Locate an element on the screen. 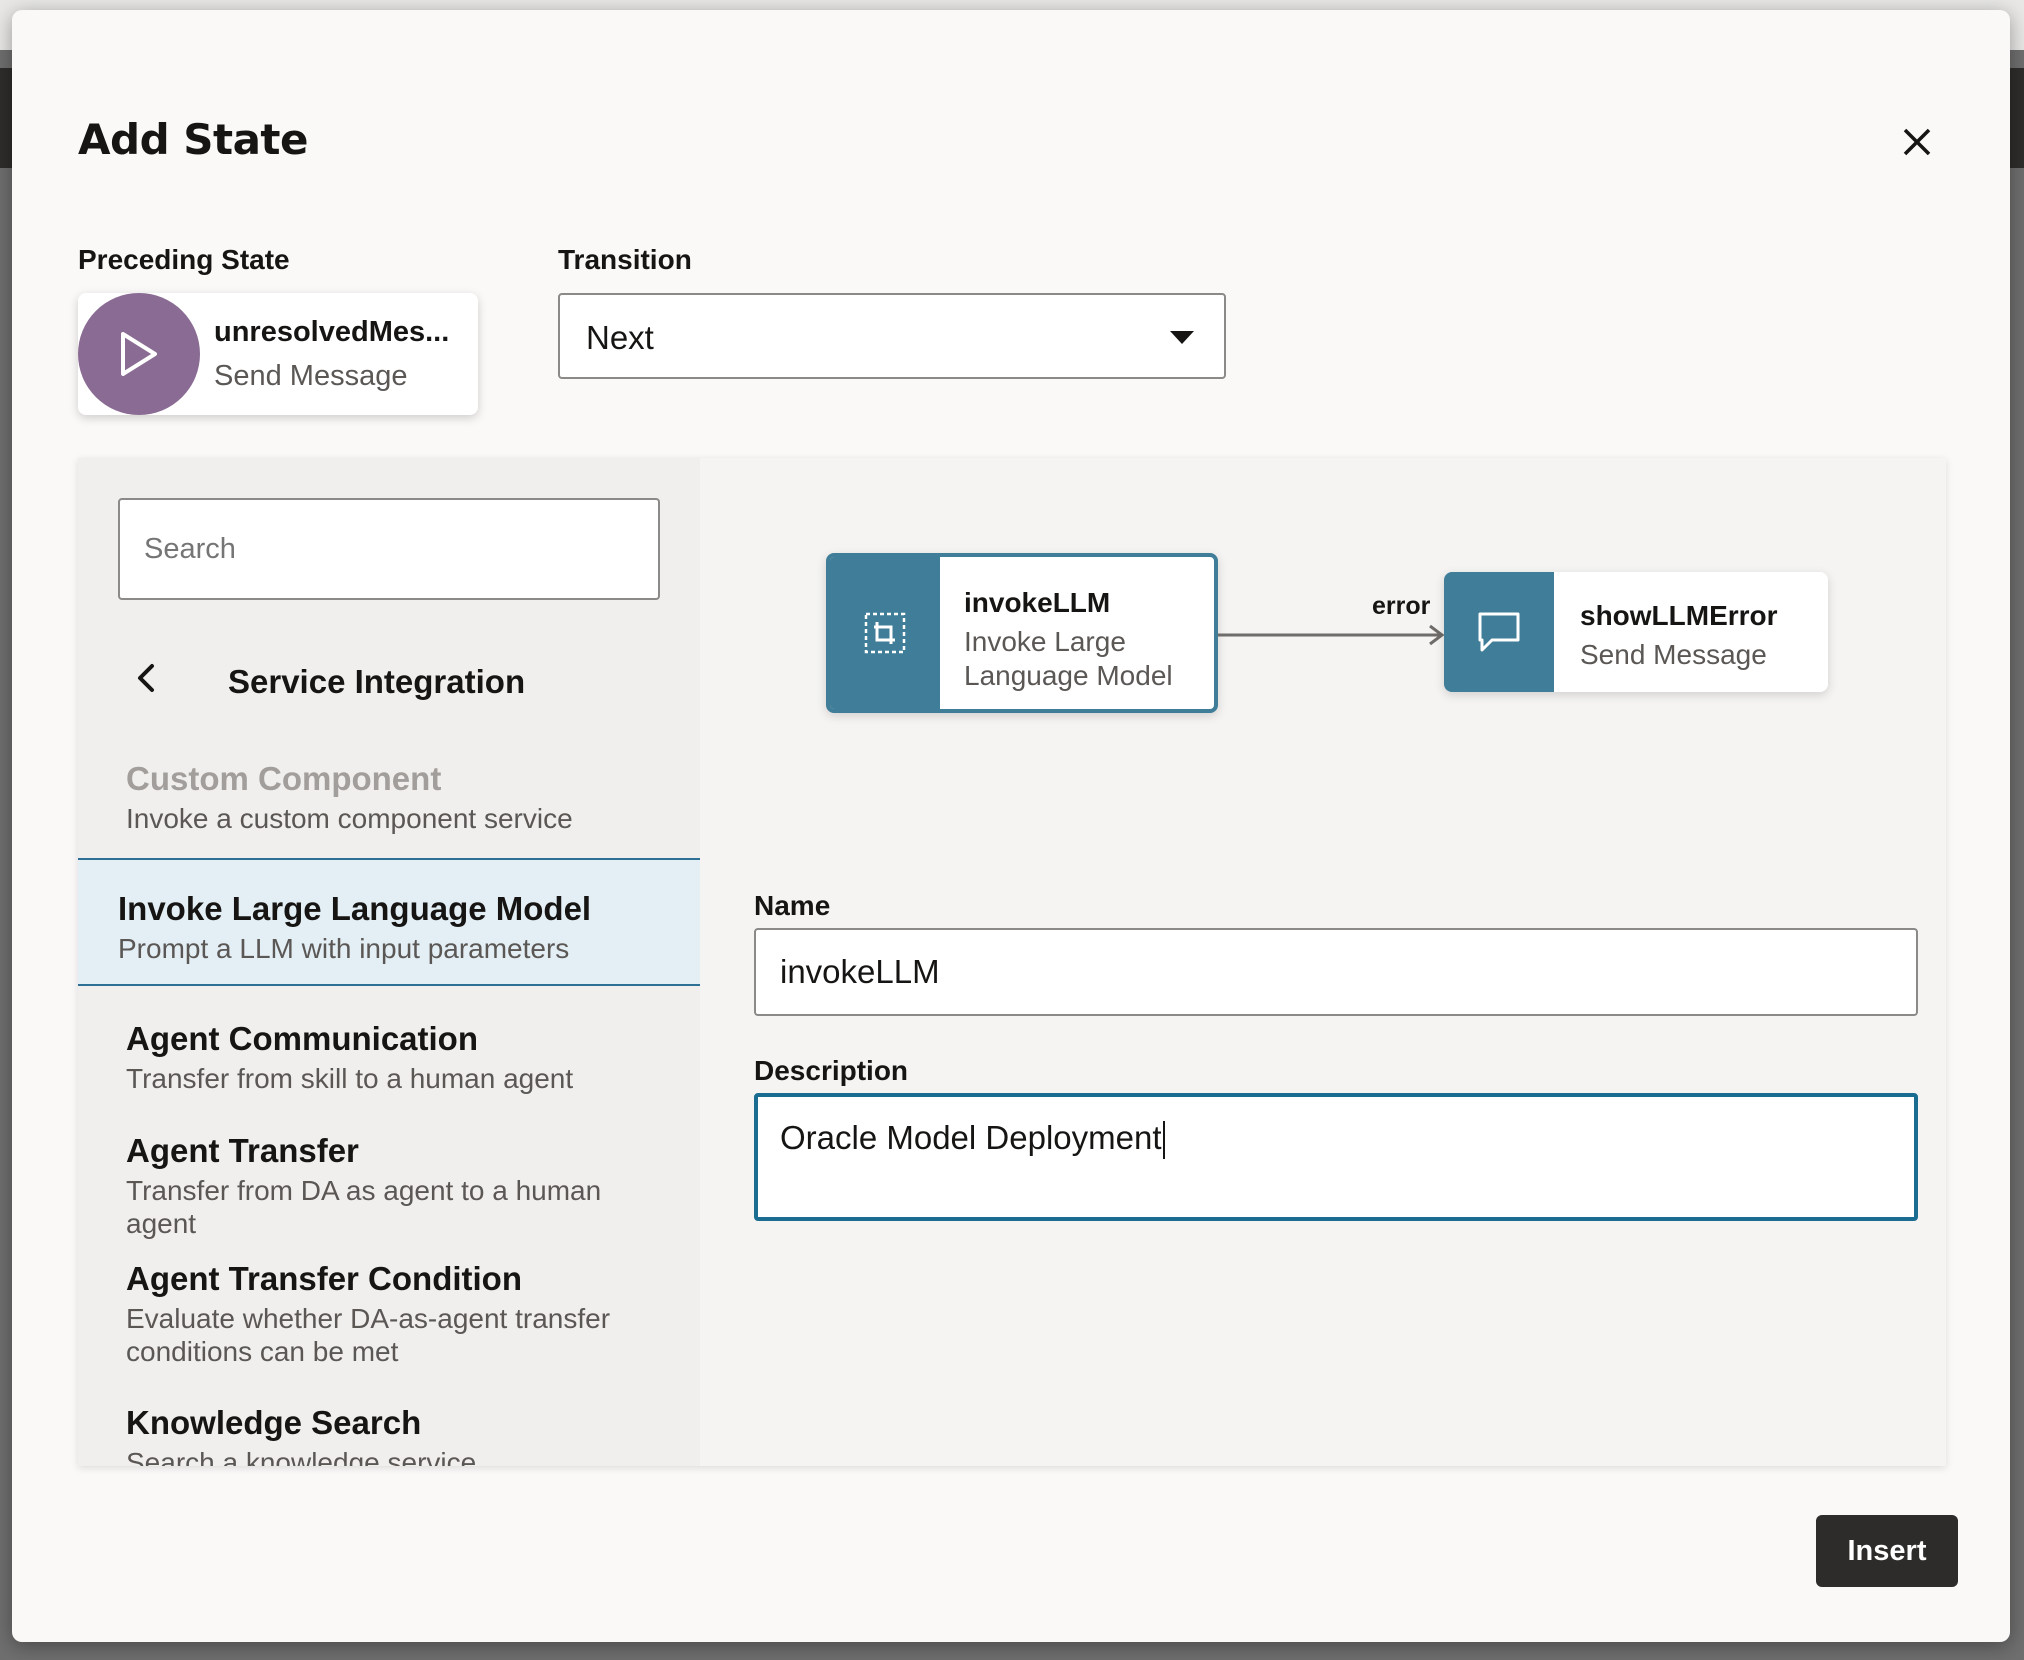 Image resolution: width=2024 pixels, height=1660 pixels. play-icon is located at coordinates (139, 354).